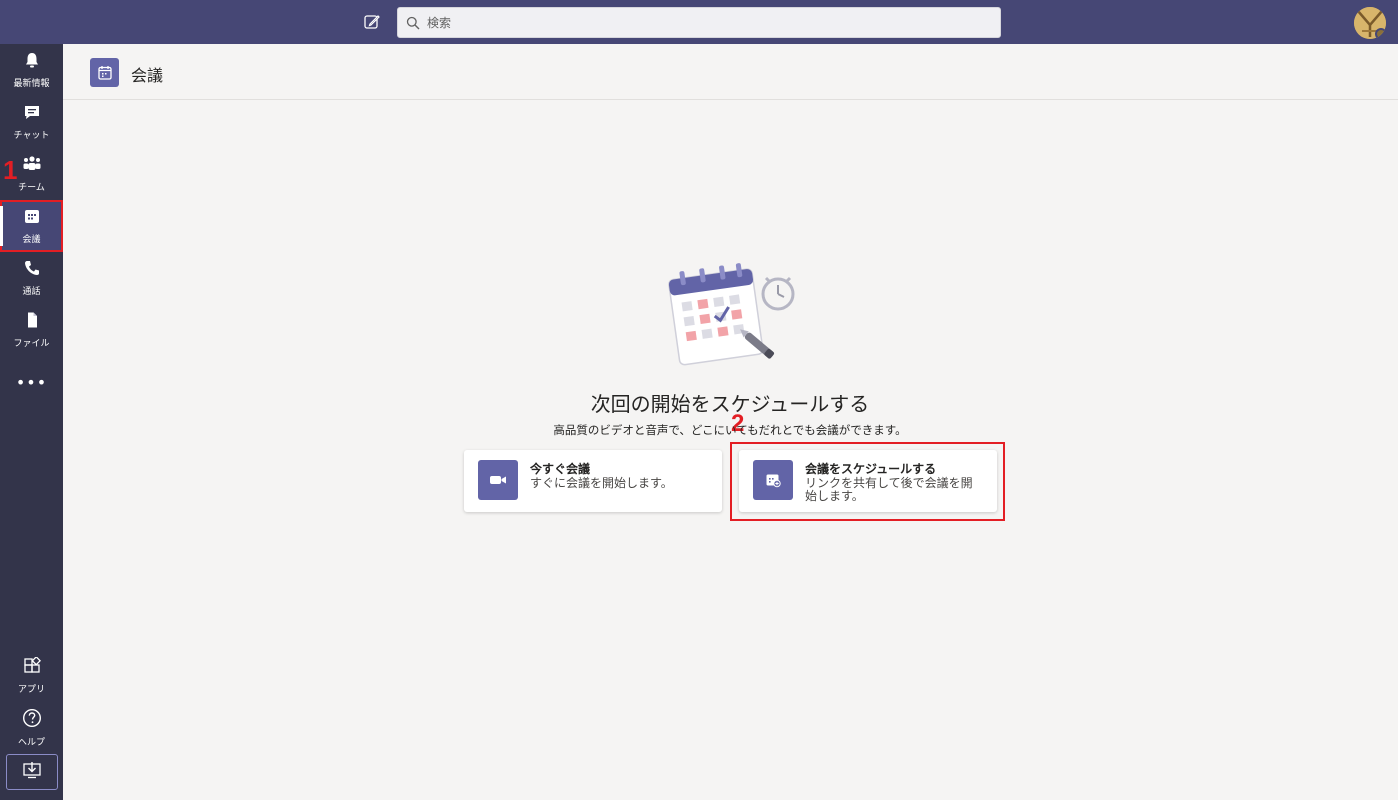 This screenshot has height=800, width=1398. I want to click on chat-icon, so click(32, 114).